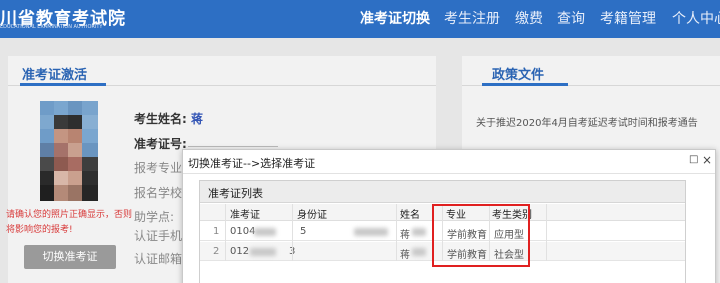 The width and height of the screenshot is (720, 283). I want to click on candidate-photo, so click(69, 151).